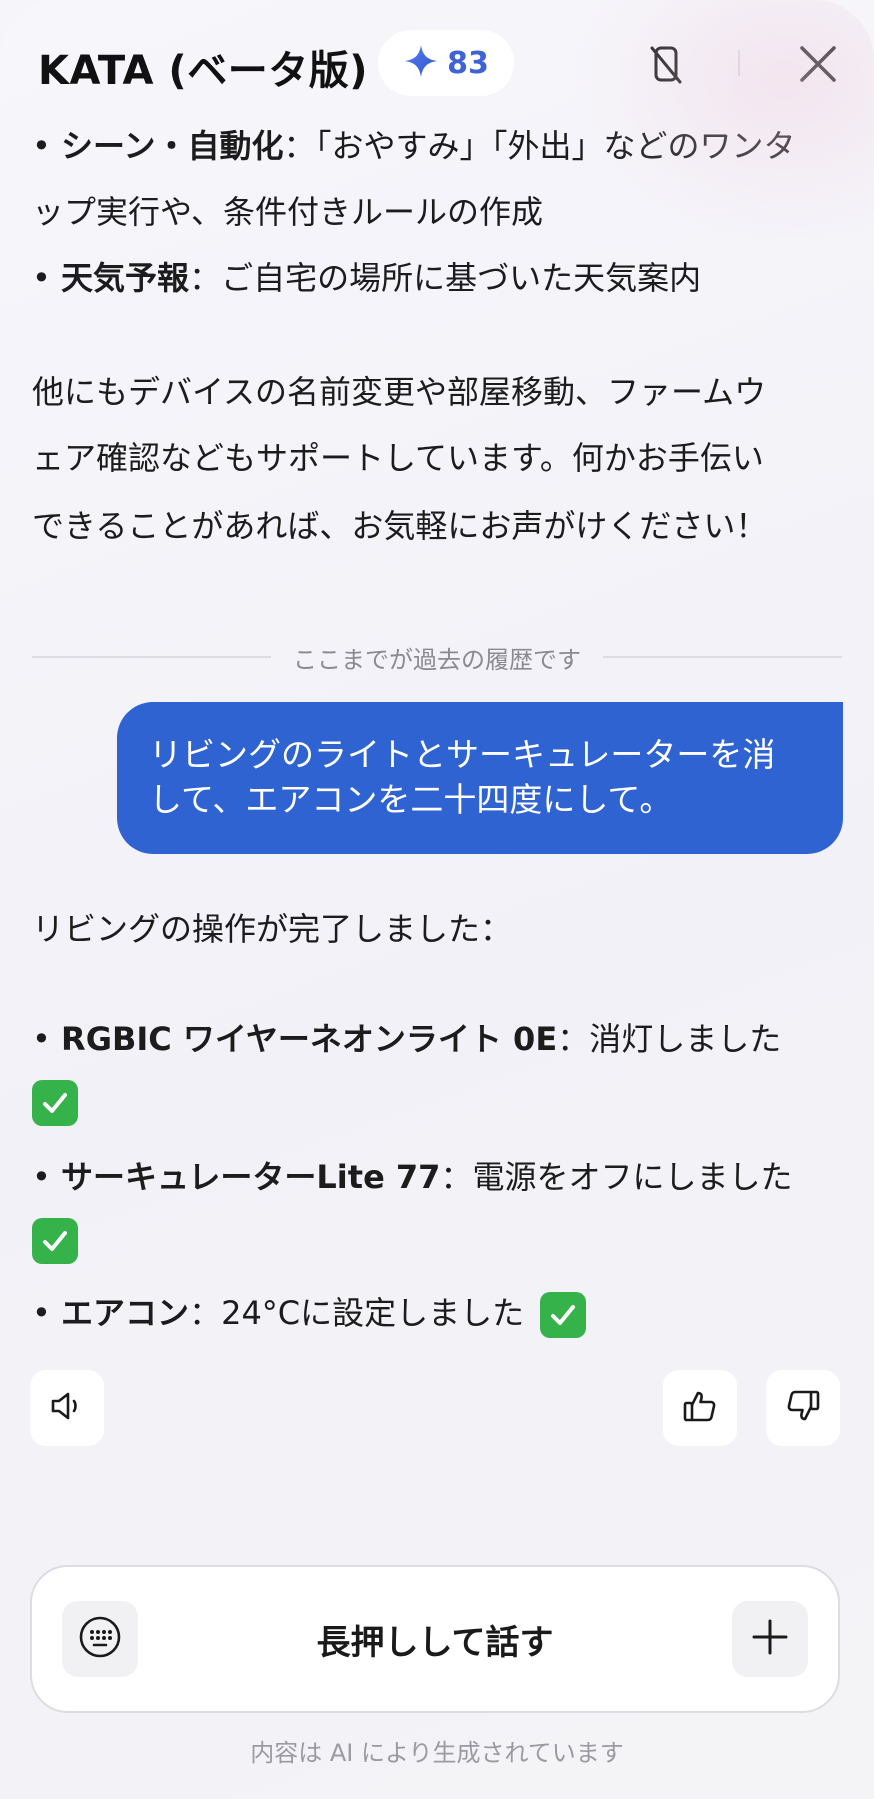  I want to click on user-message-line: して、エアコンを二十四度にして。, so click(411, 799).